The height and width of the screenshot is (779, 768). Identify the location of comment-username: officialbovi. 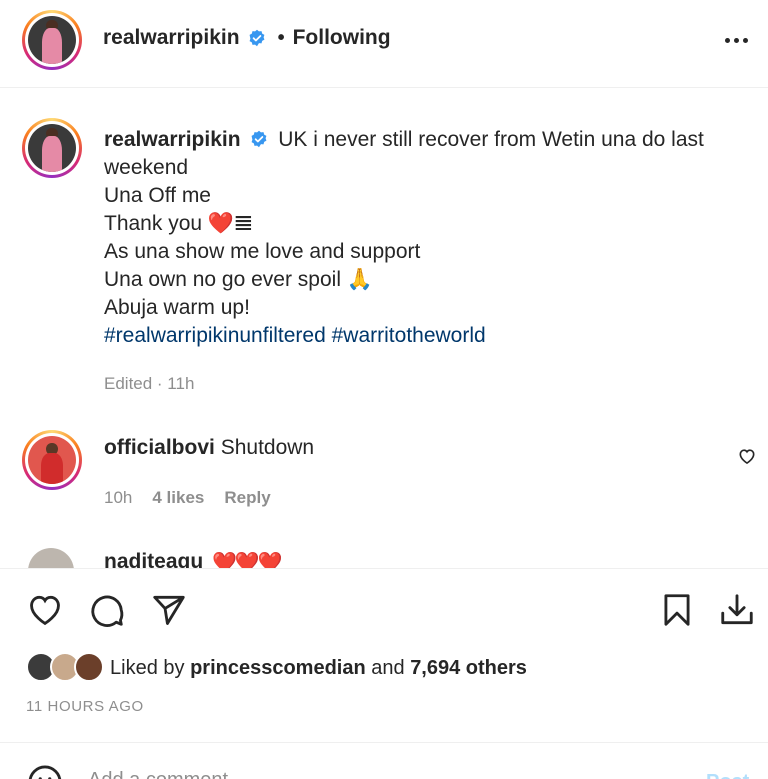
(159, 447).